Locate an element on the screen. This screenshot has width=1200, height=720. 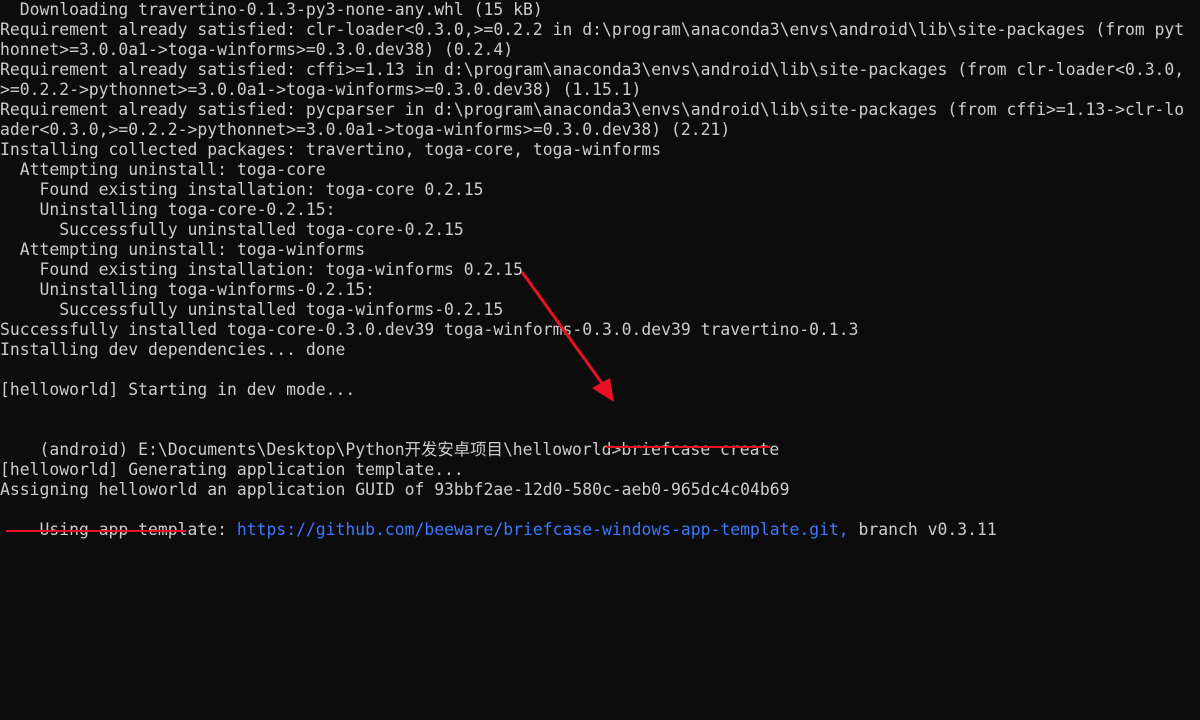
arrow-annotation is located at coordinates (567, 336).